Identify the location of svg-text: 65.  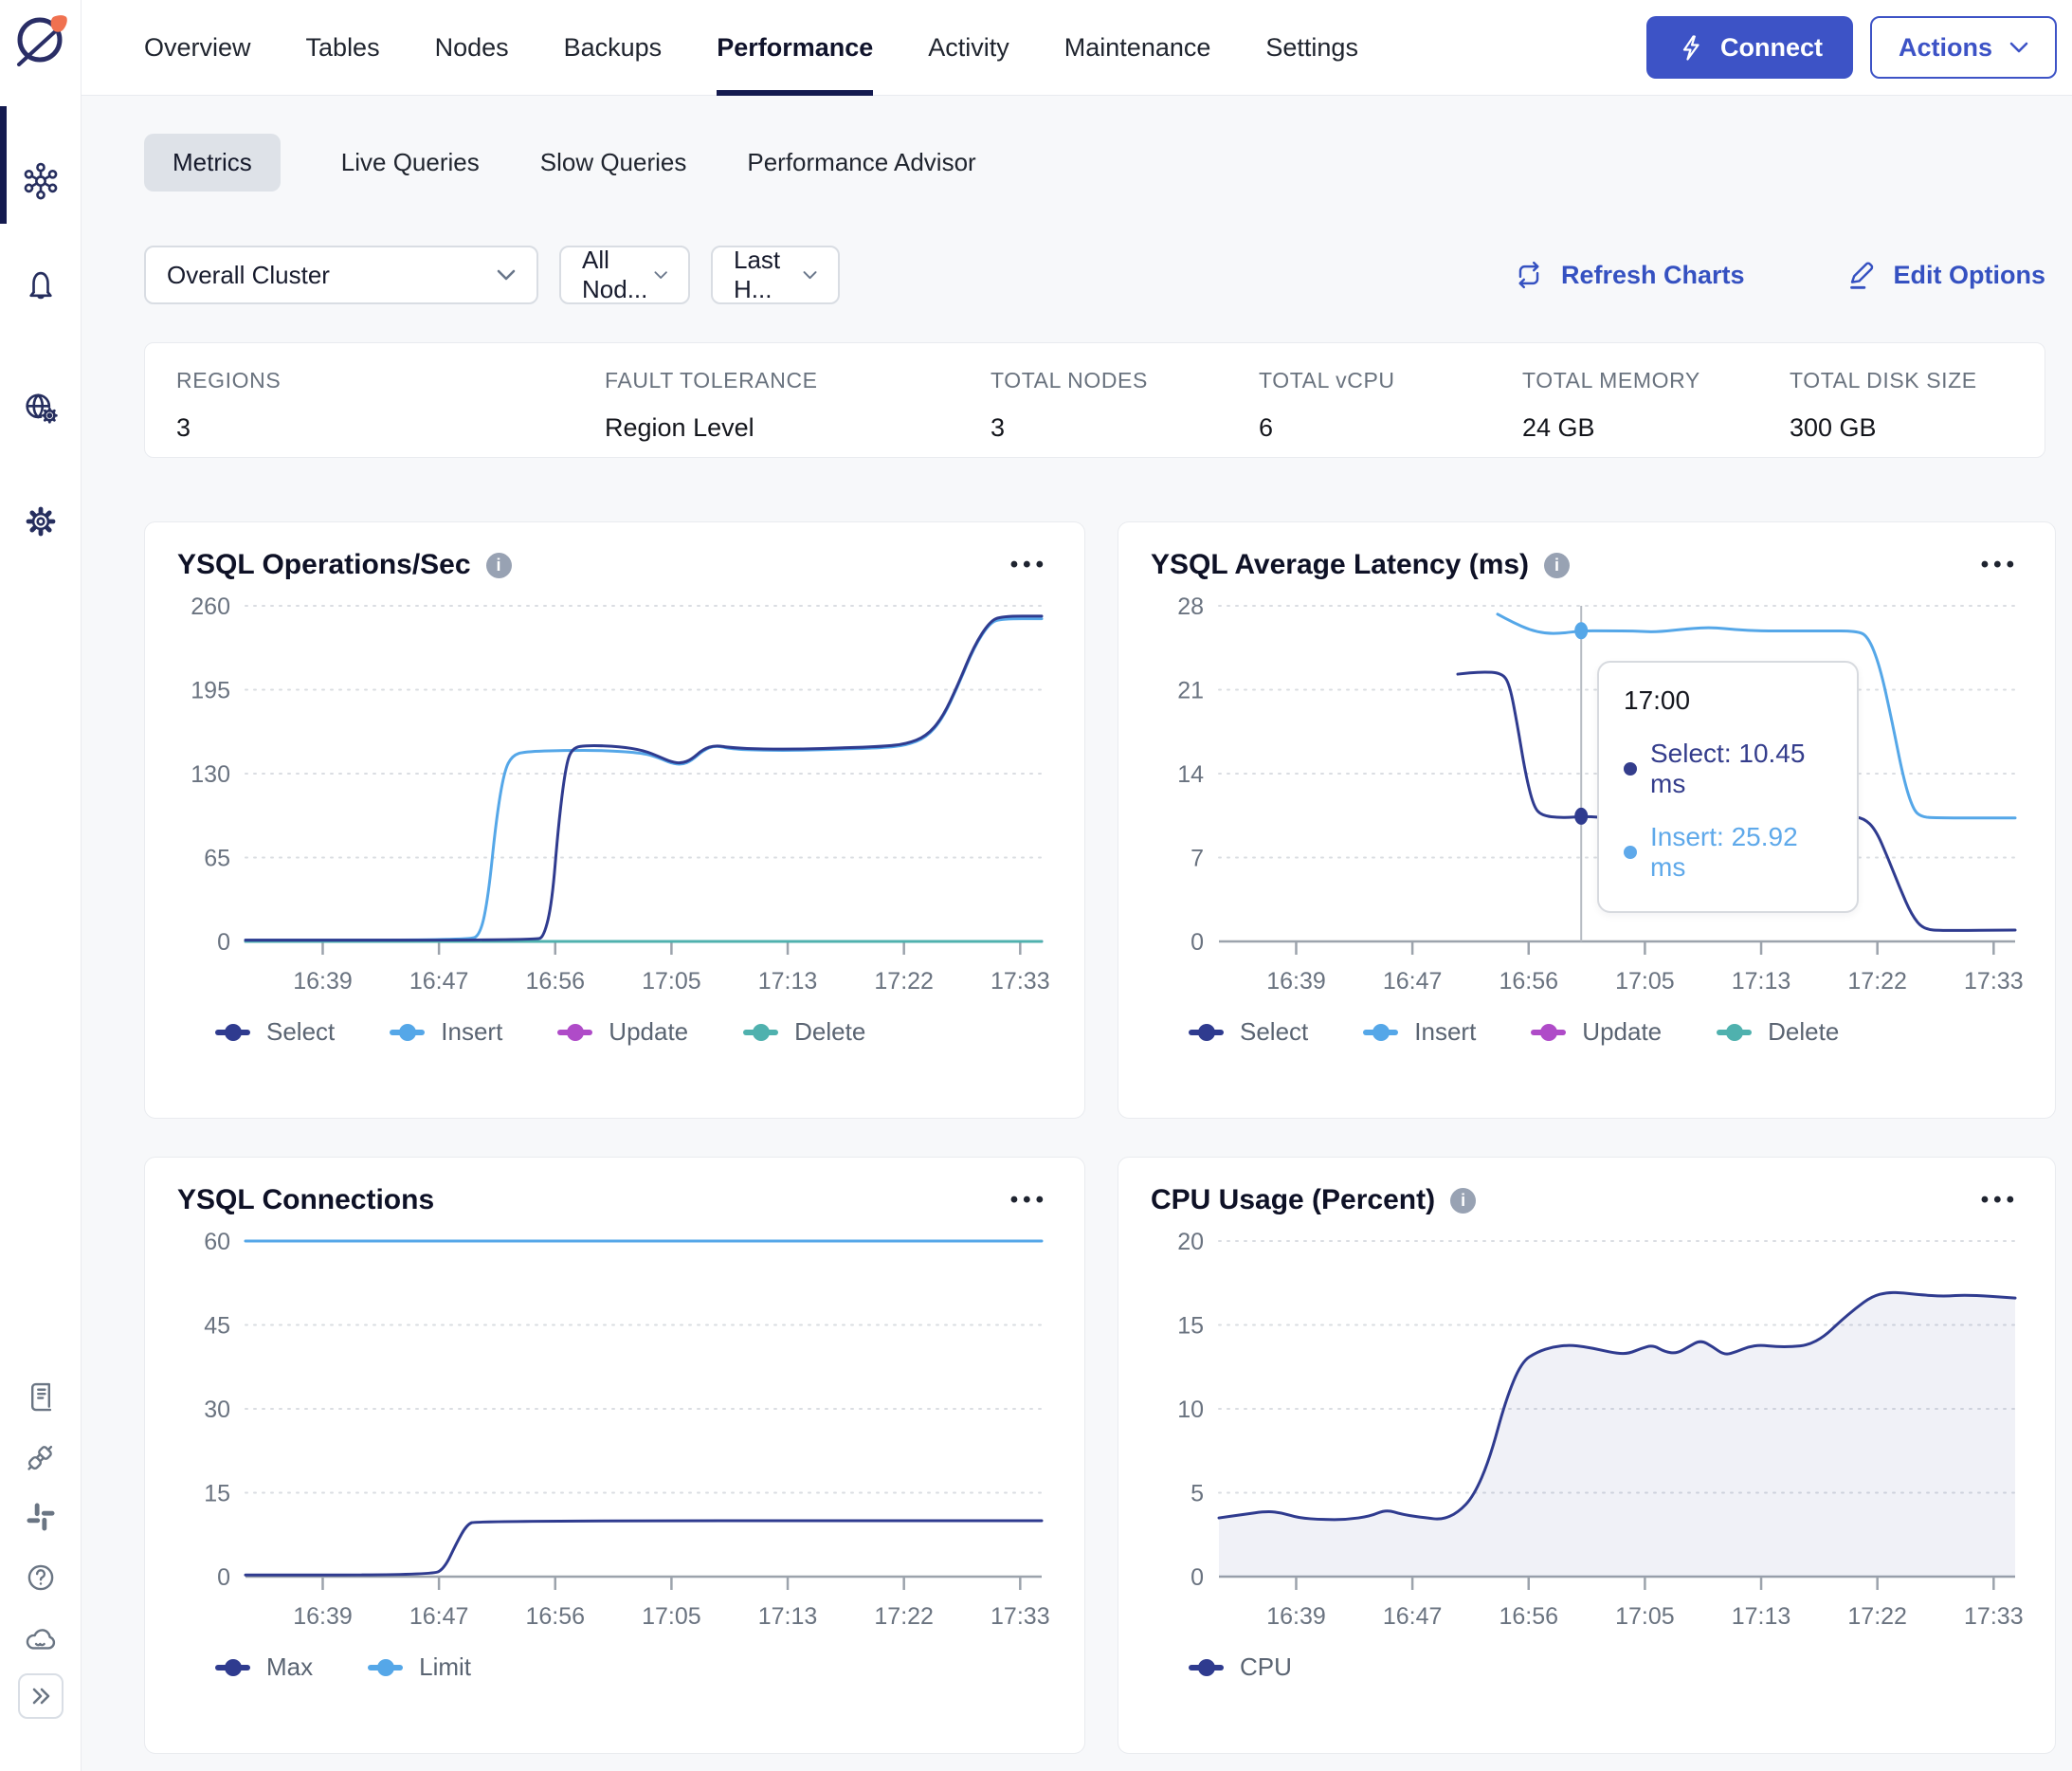
(217, 859).